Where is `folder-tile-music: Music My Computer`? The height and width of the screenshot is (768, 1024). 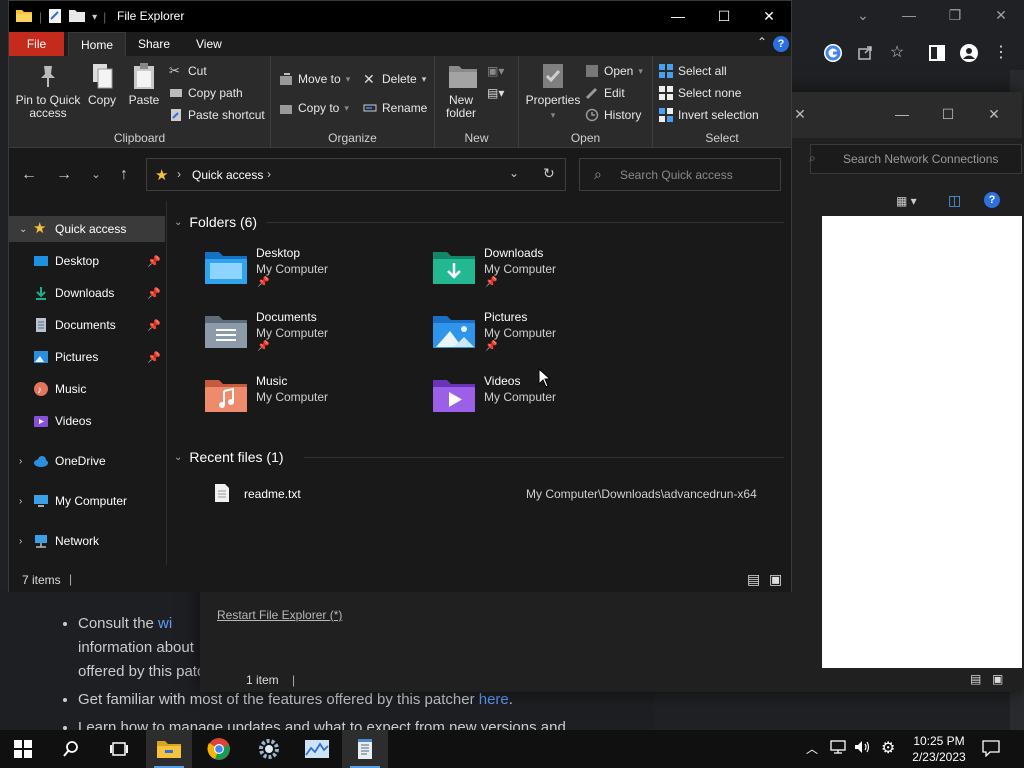 folder-tile-music: Music My Computer is located at coordinates (314, 402).